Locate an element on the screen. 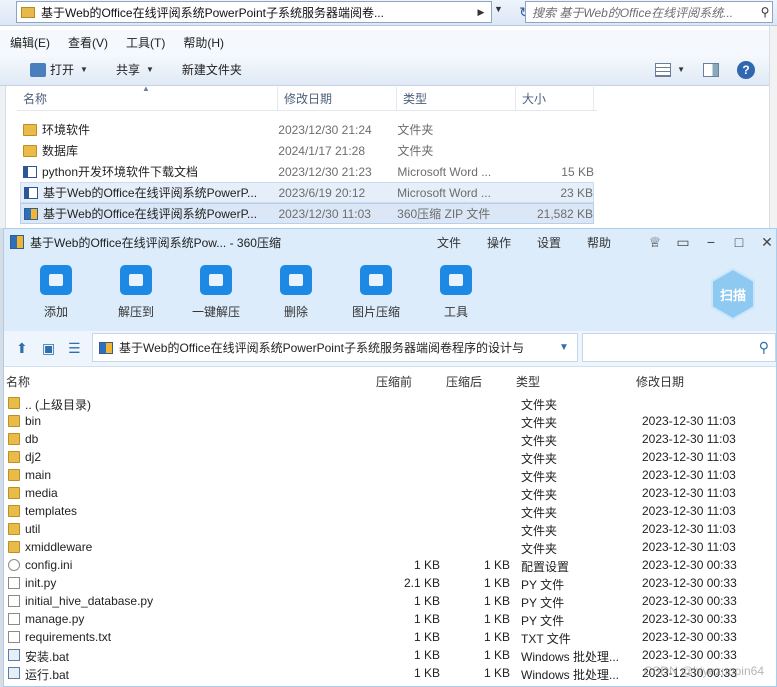 This screenshot has width=777, height=687. new-folder-label: 新建文件夹 is located at coordinates (211, 70).